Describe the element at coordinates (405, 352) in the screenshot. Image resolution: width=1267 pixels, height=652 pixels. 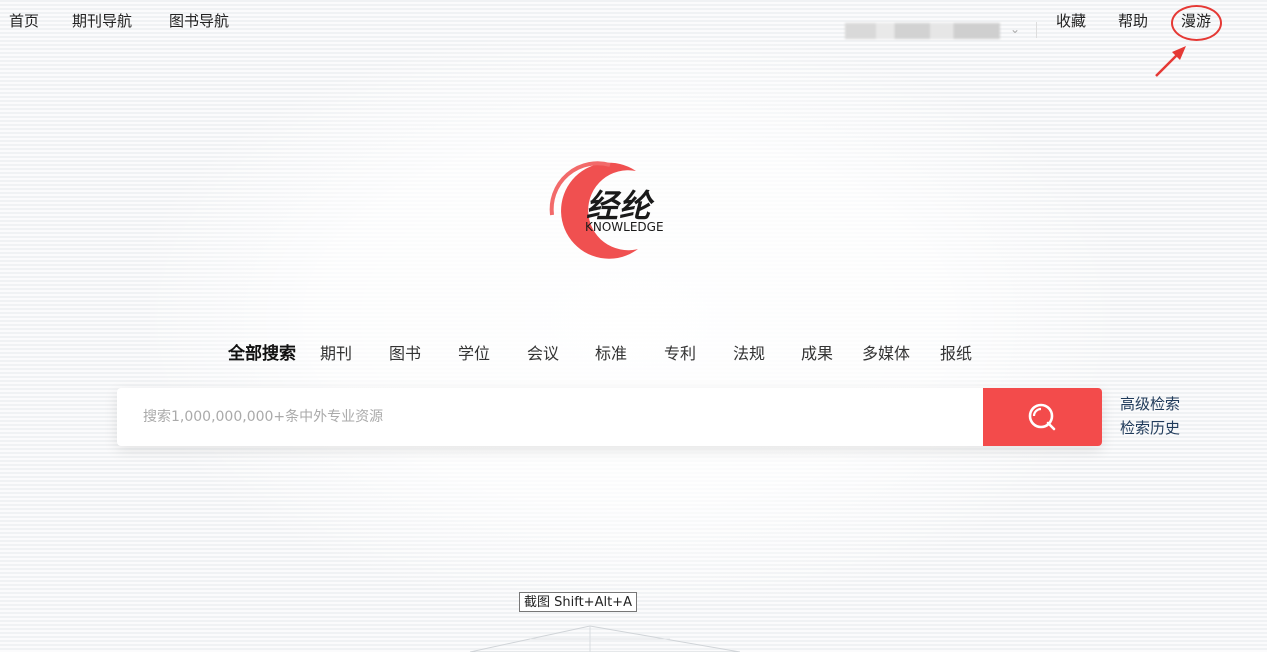
I see `tab-book: 图书` at that location.